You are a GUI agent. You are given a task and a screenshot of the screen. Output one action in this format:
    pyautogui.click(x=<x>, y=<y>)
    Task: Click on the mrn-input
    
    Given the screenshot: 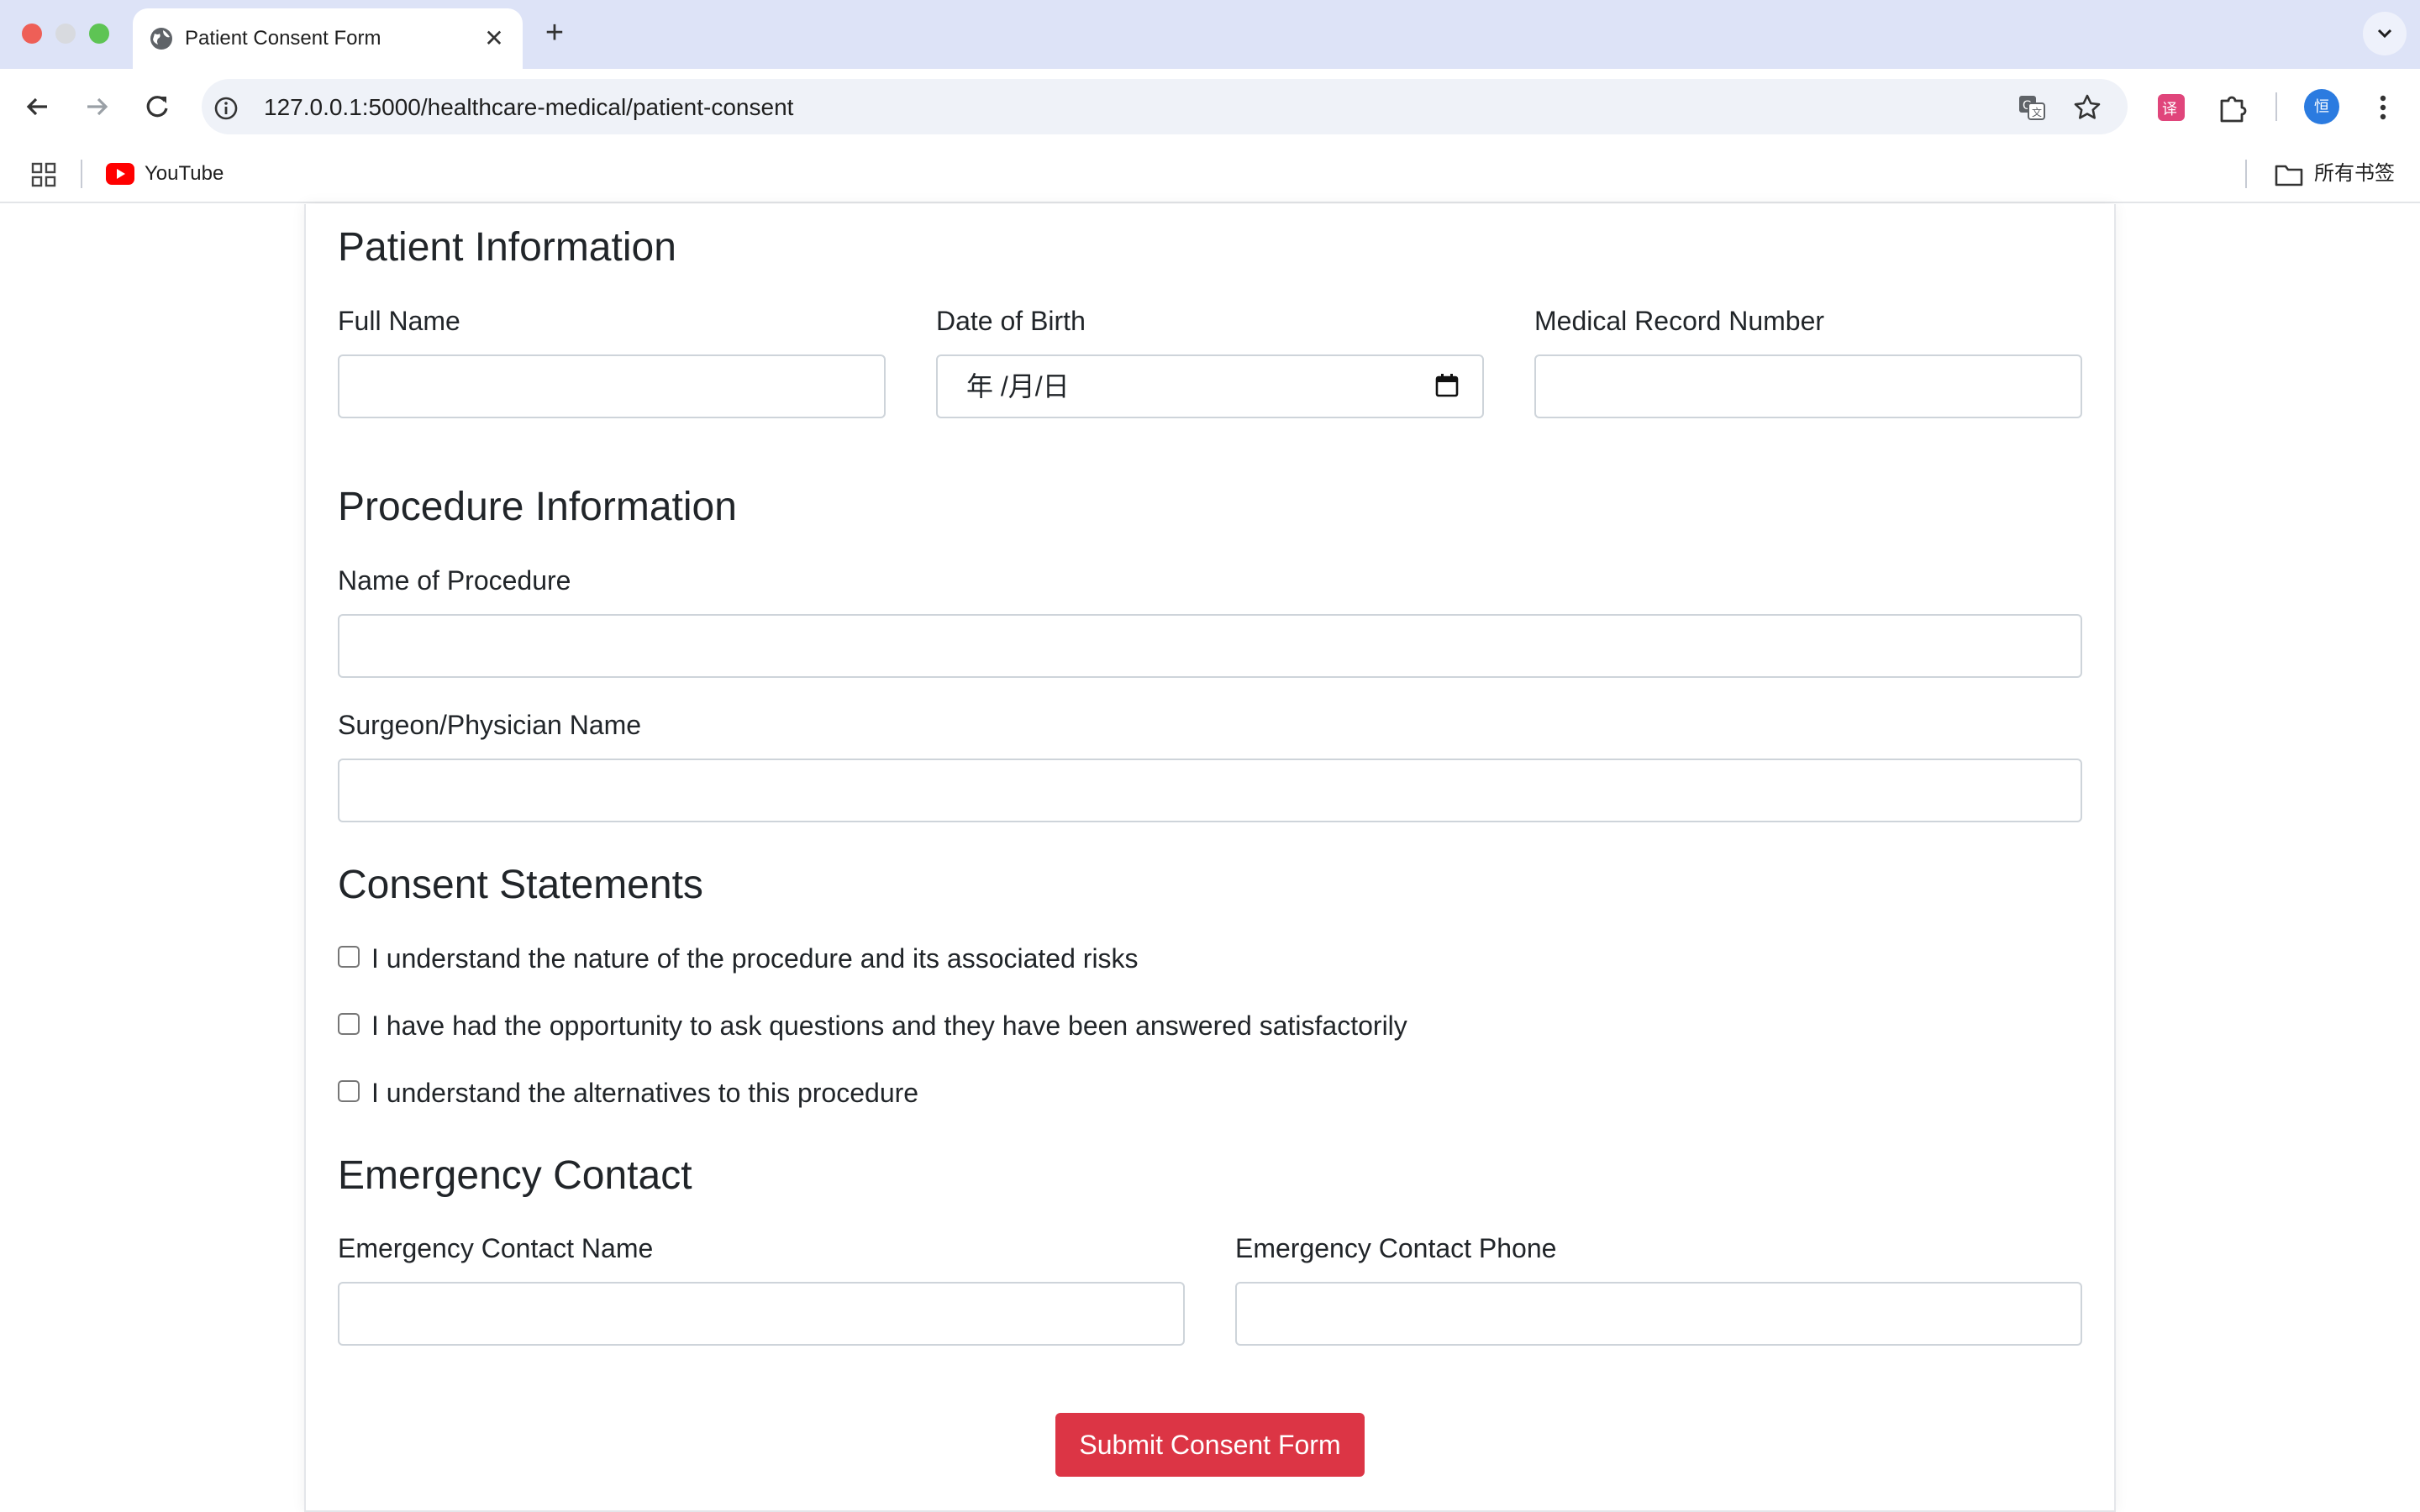 What is the action you would take?
    pyautogui.click(x=1808, y=386)
    